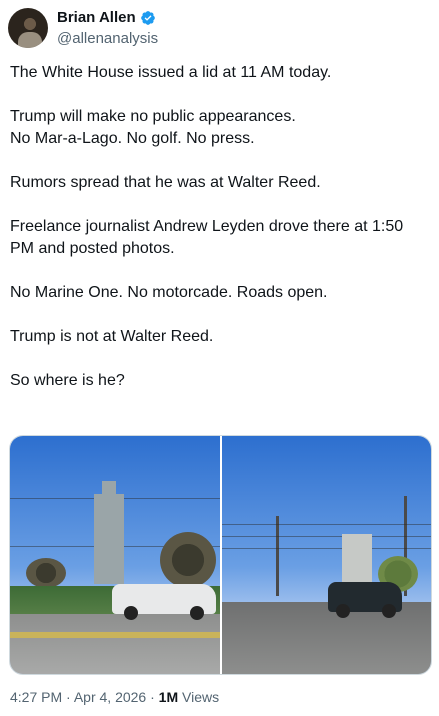 Image resolution: width=439 pixels, height=716 pixels. Describe the element at coordinates (169, 292) in the screenshot. I see `tweet-paragraph: No Marine One. No motorcade. Roads open.` at that location.